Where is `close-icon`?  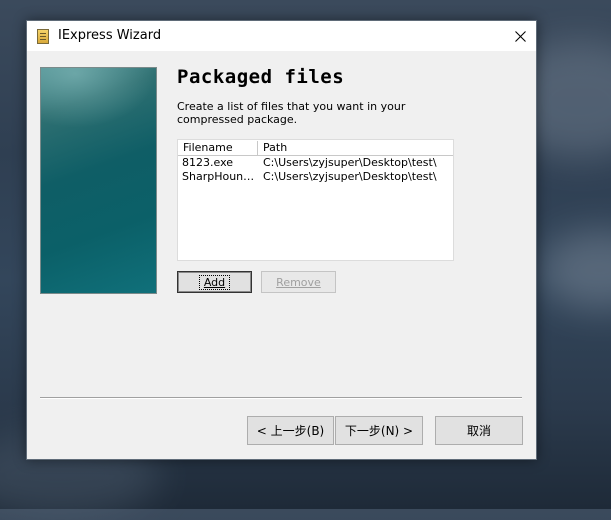 close-icon is located at coordinates (520, 36).